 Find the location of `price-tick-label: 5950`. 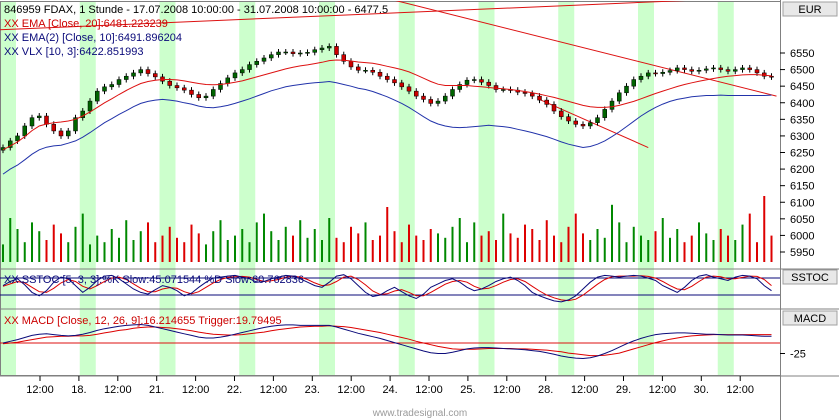

price-tick-label: 5950 is located at coordinates (802, 253).